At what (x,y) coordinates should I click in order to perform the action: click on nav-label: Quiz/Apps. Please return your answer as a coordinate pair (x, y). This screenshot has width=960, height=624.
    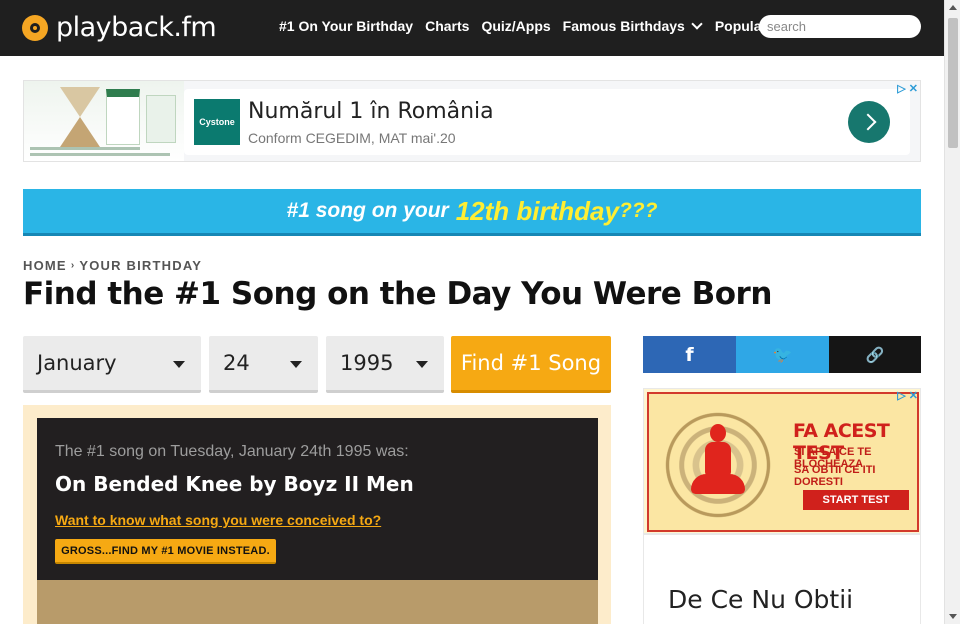
    Looking at the image, I should click on (516, 26).